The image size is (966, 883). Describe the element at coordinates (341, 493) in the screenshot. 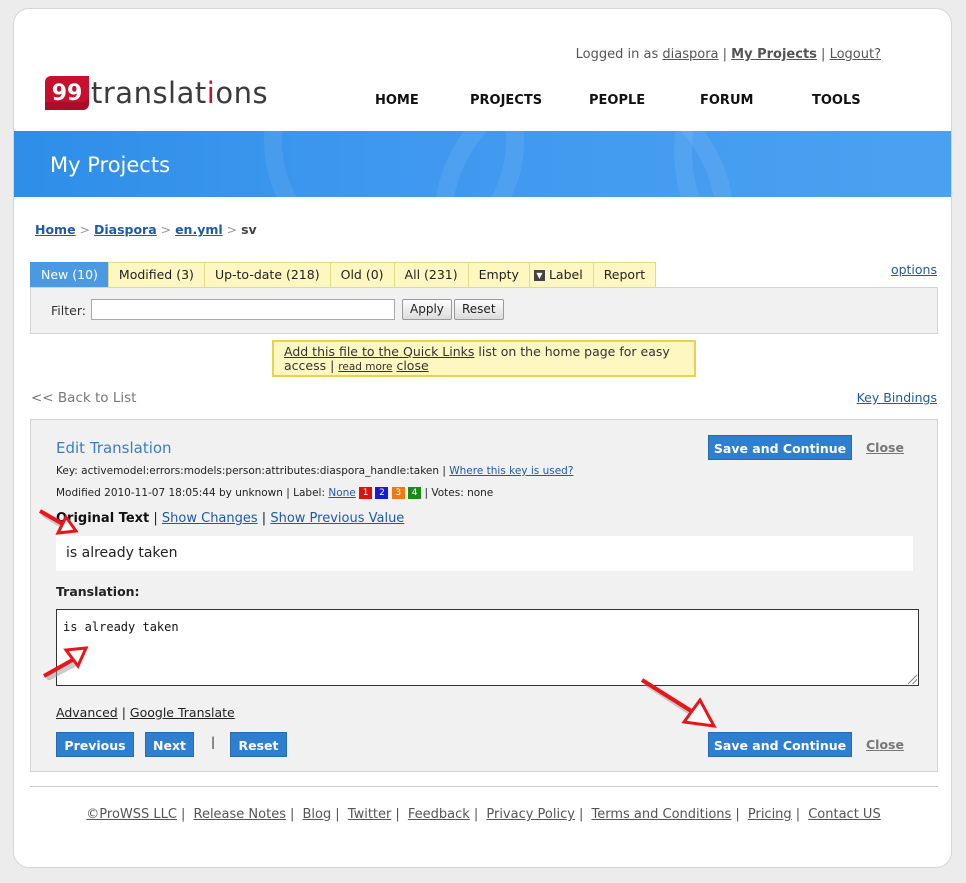

I see `label-none-link: None` at that location.